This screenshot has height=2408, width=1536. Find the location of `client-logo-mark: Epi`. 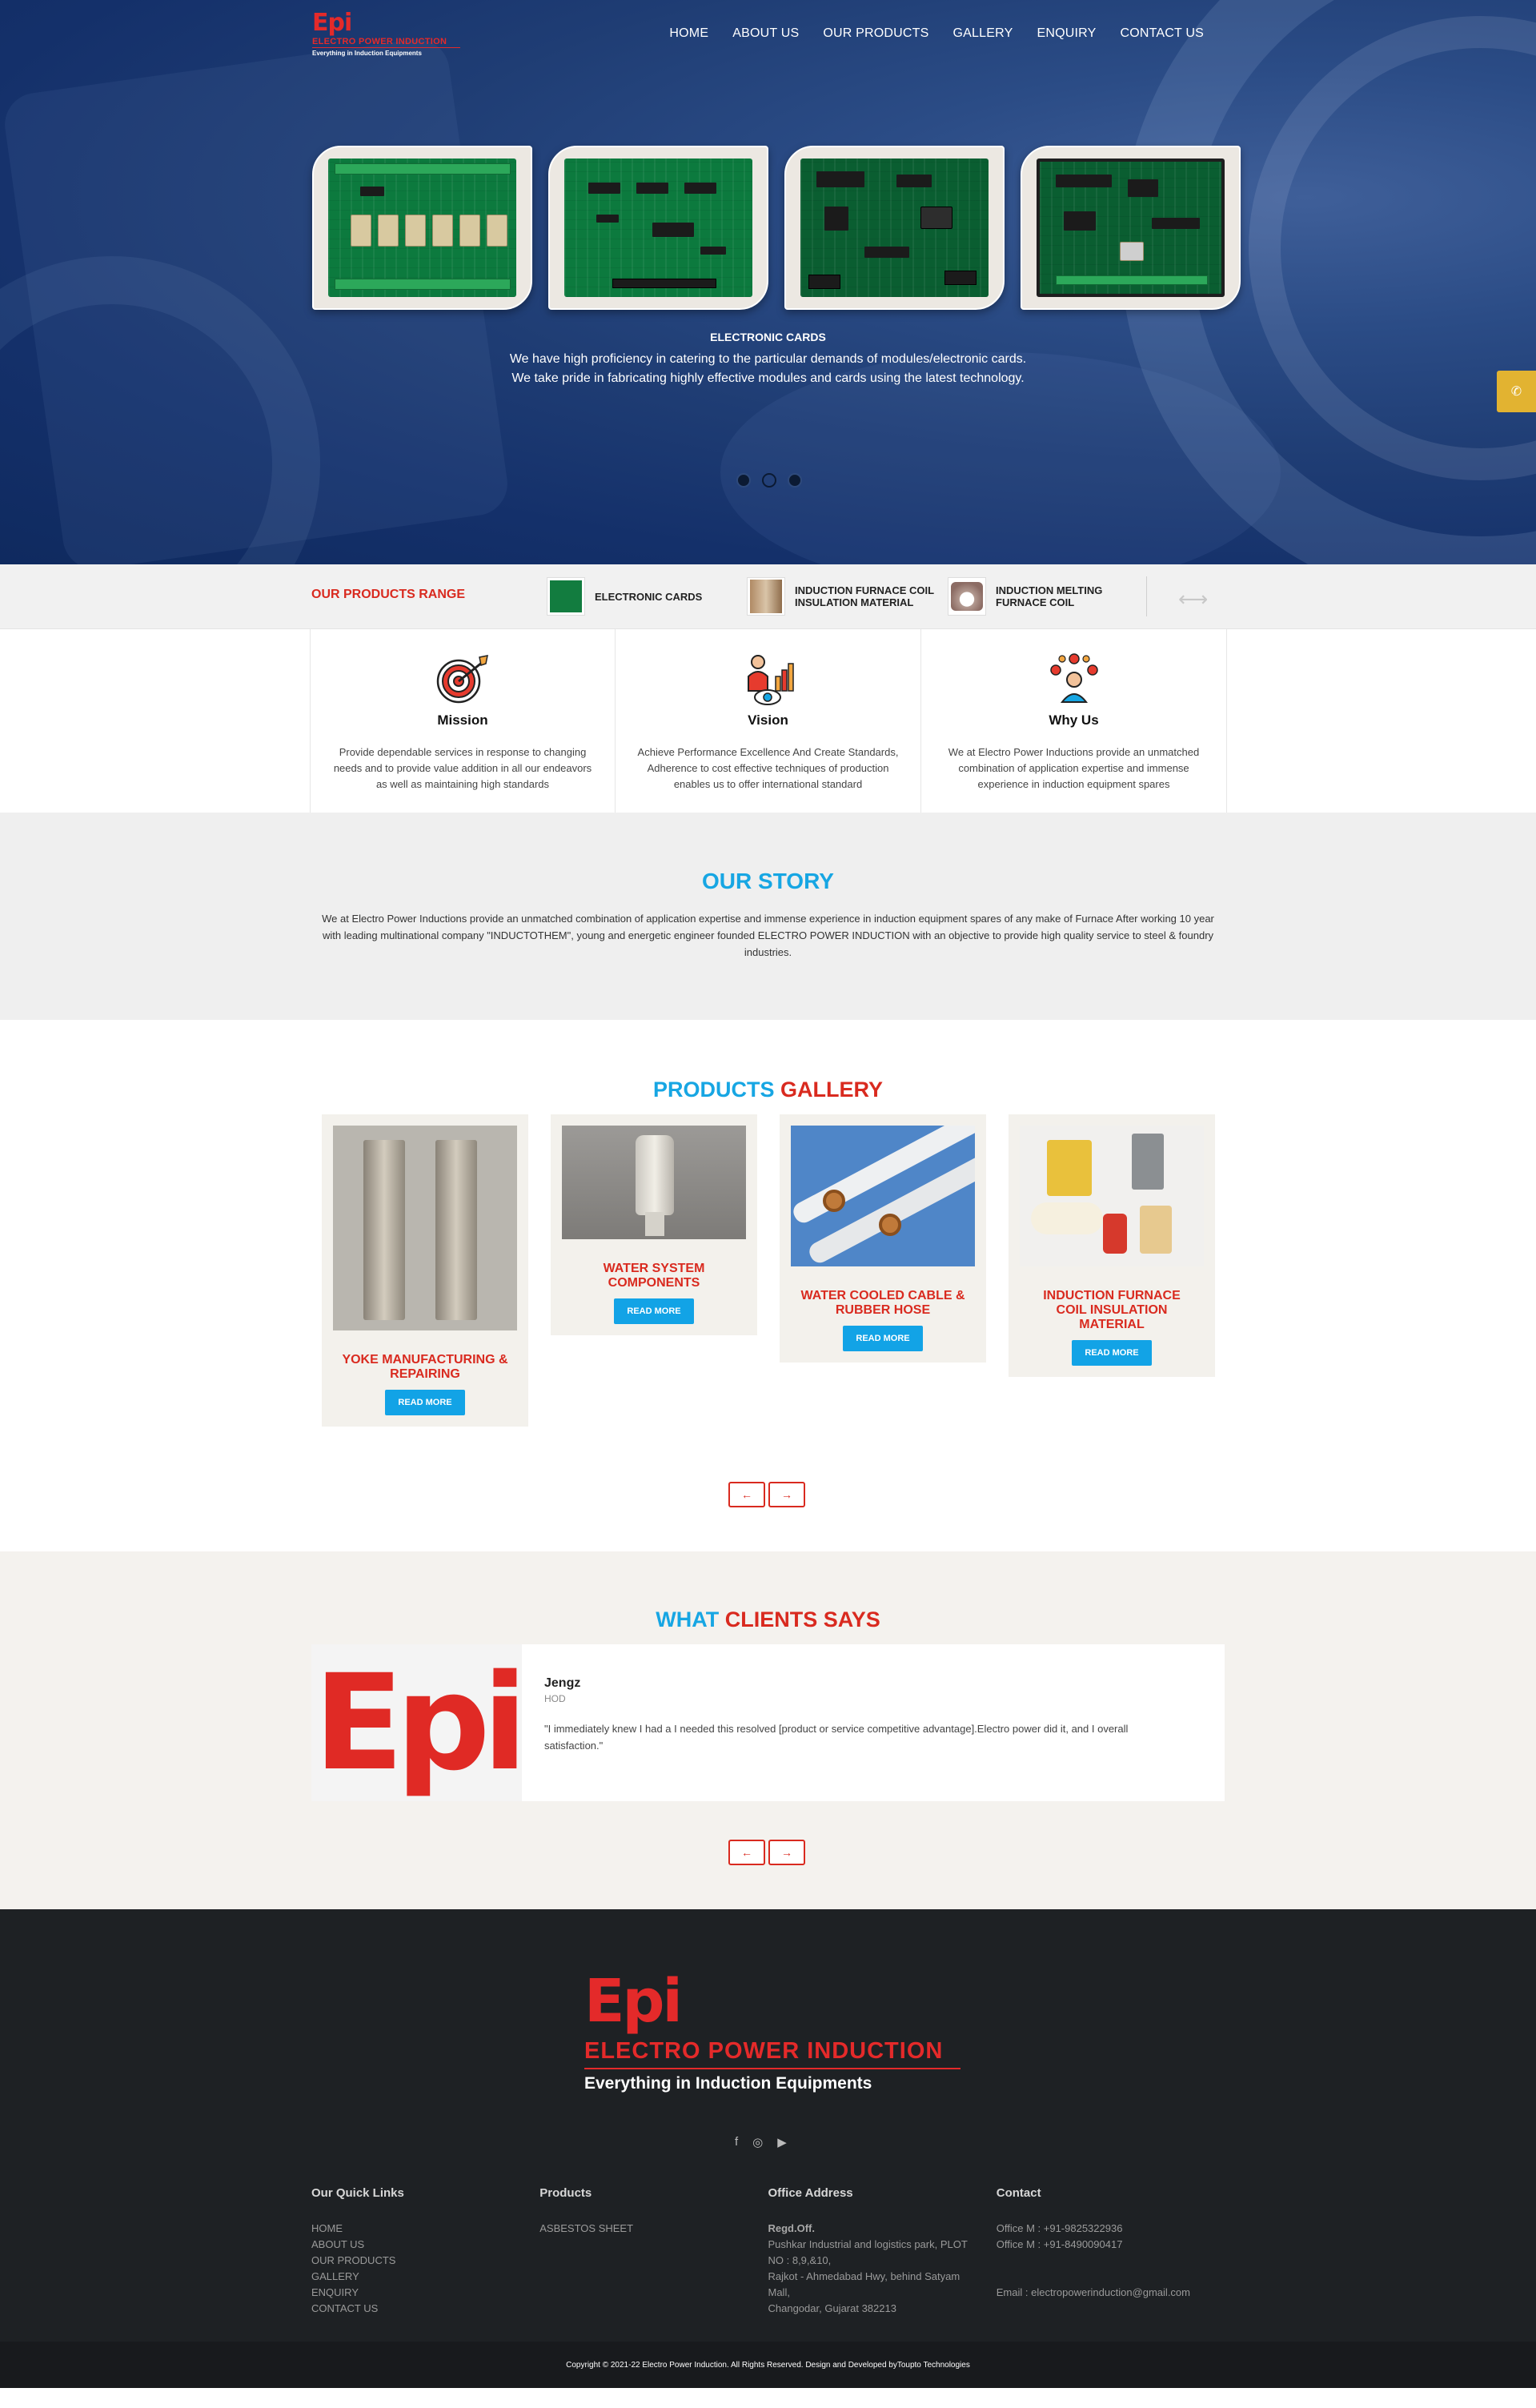

client-logo-mark: Epi is located at coordinates (420, 1722).